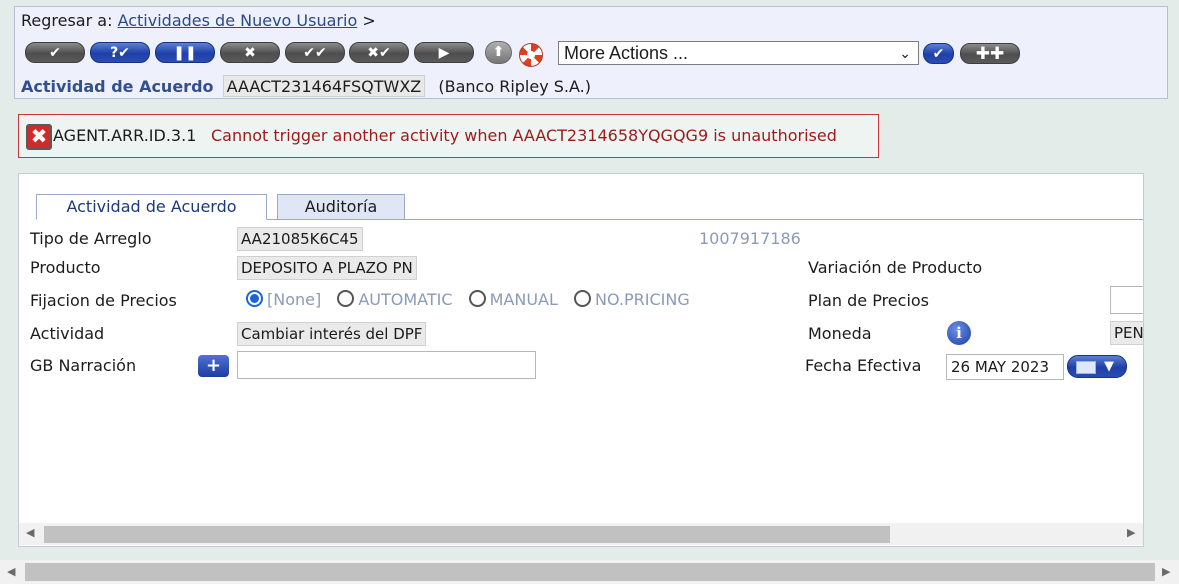 The image size is (1179, 584). What do you see at coordinates (895, 267) in the screenshot?
I see `variacion-label: Variación de Producto` at bounding box center [895, 267].